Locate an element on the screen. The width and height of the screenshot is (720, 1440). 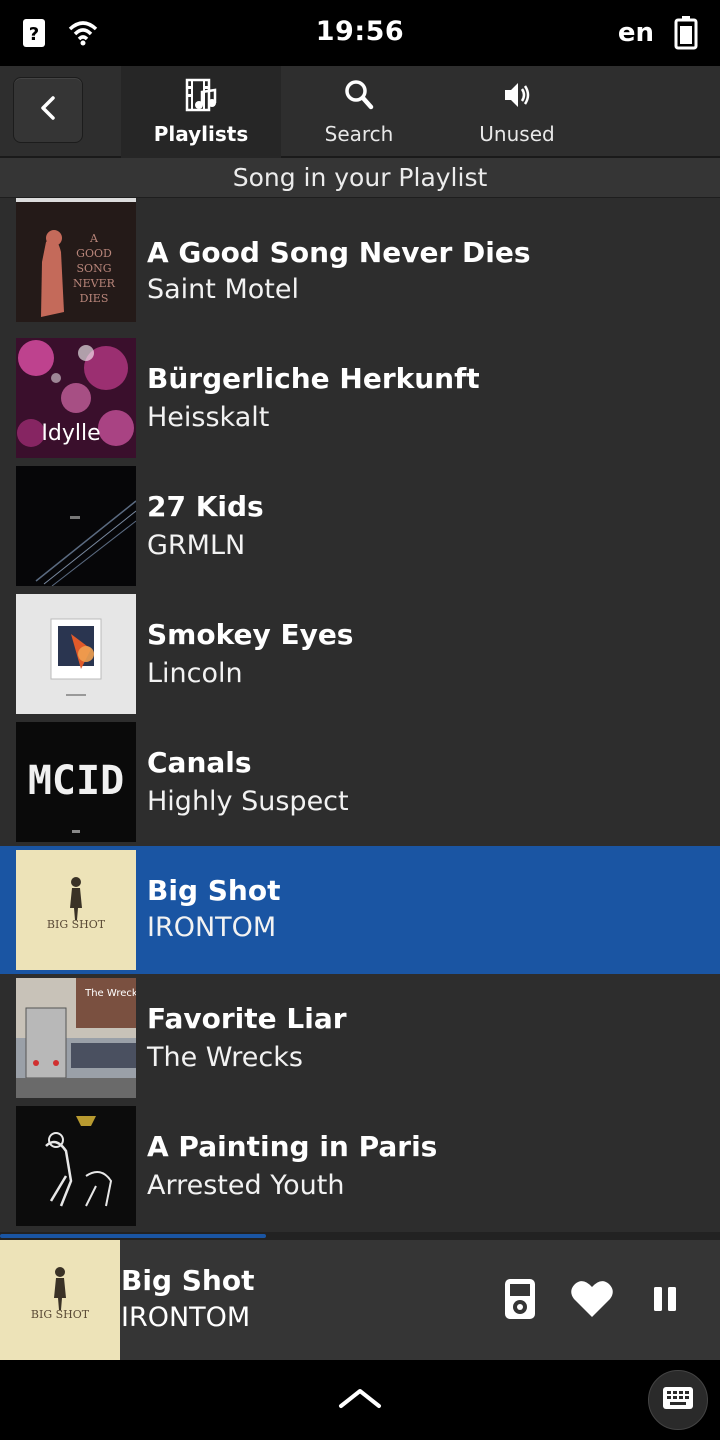
svg-text: GOOD is located at coordinates (94, 253).